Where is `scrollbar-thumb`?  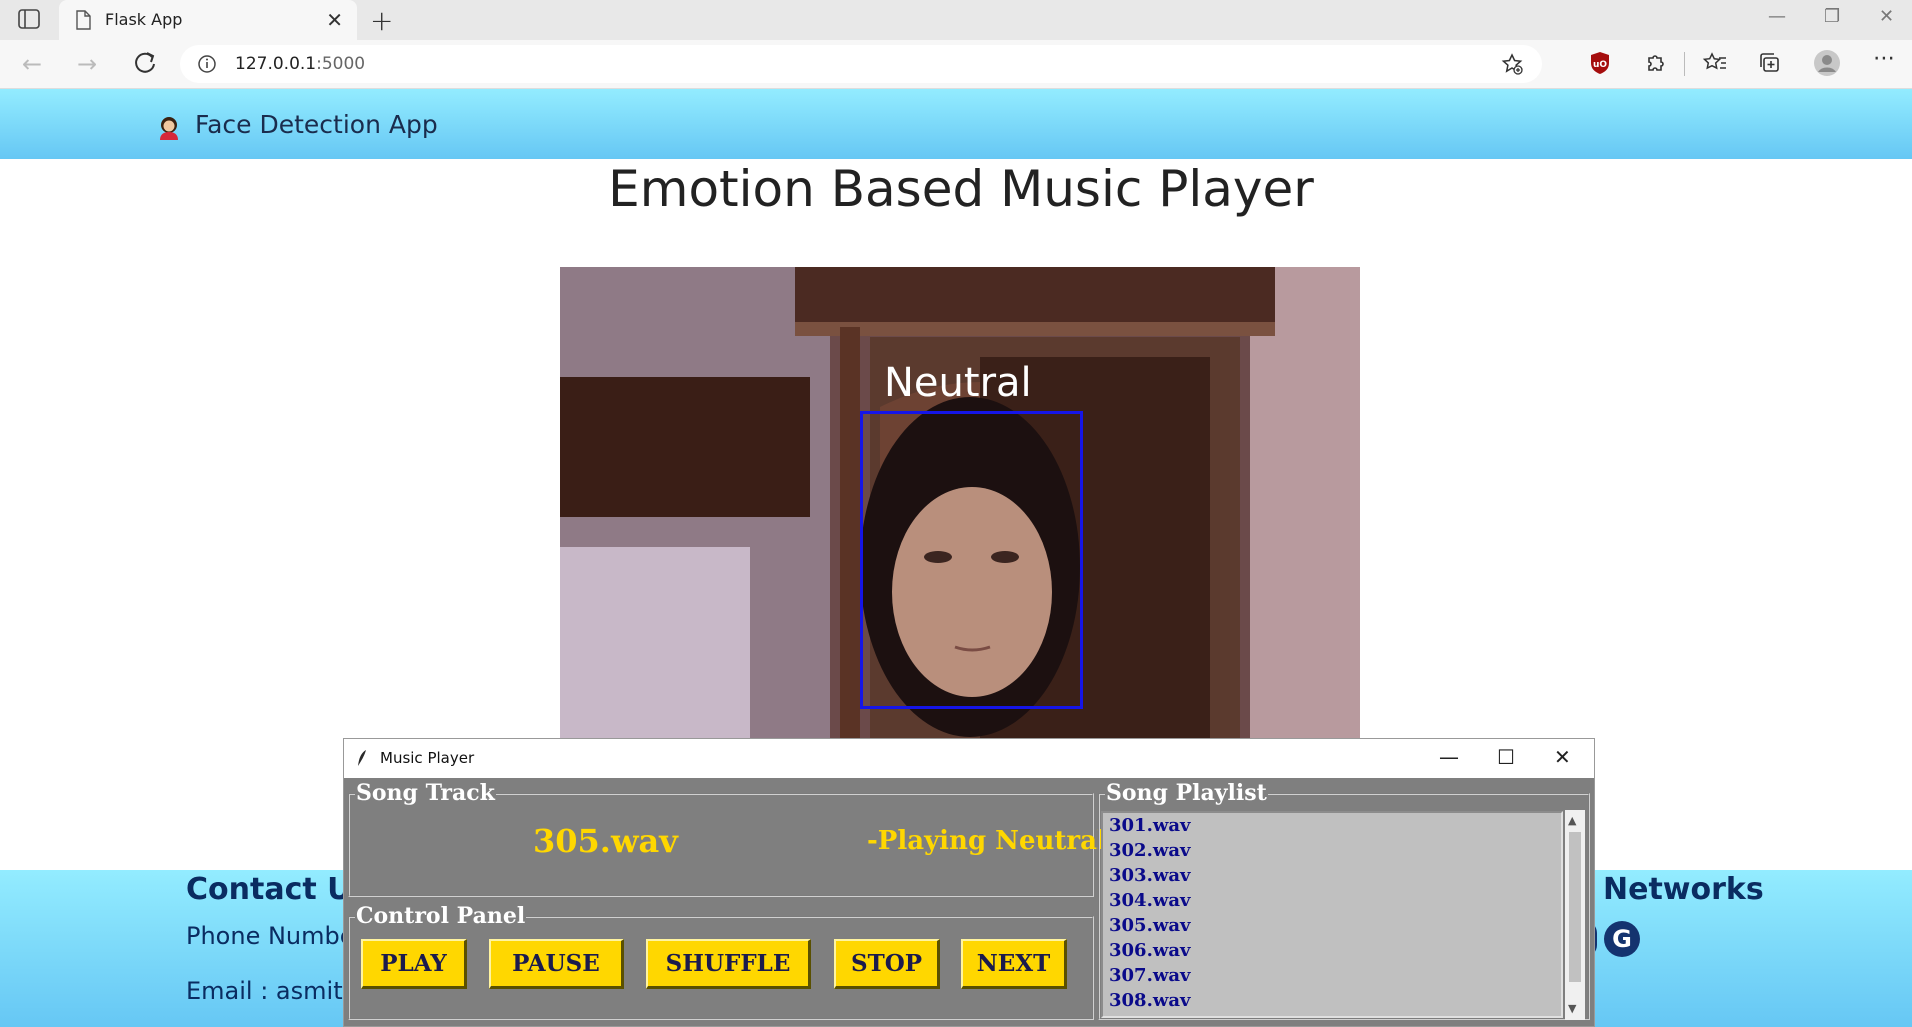 scrollbar-thumb is located at coordinates (1575, 907).